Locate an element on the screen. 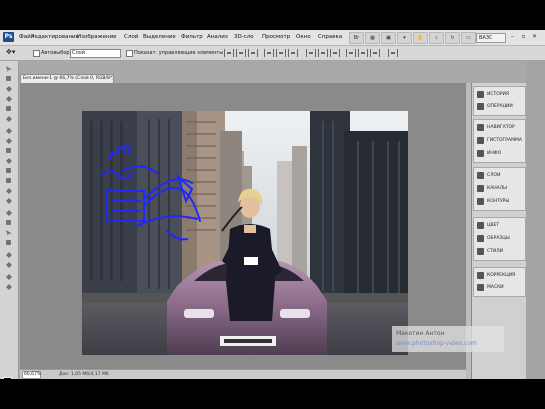 The width and height of the screenshot is (545, 409). eyedropper-tool-icon is located at coordinates (9, 119).